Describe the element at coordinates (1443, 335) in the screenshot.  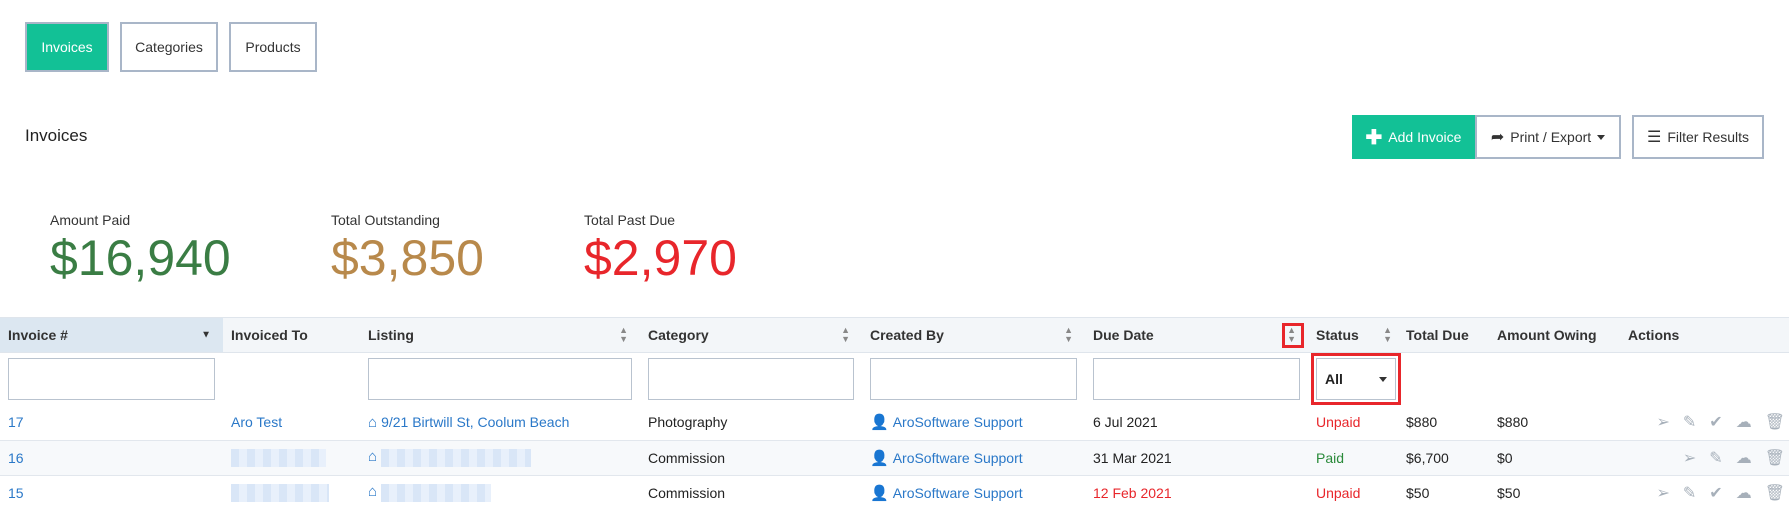
I see `col-total-due: Total Due` at that location.